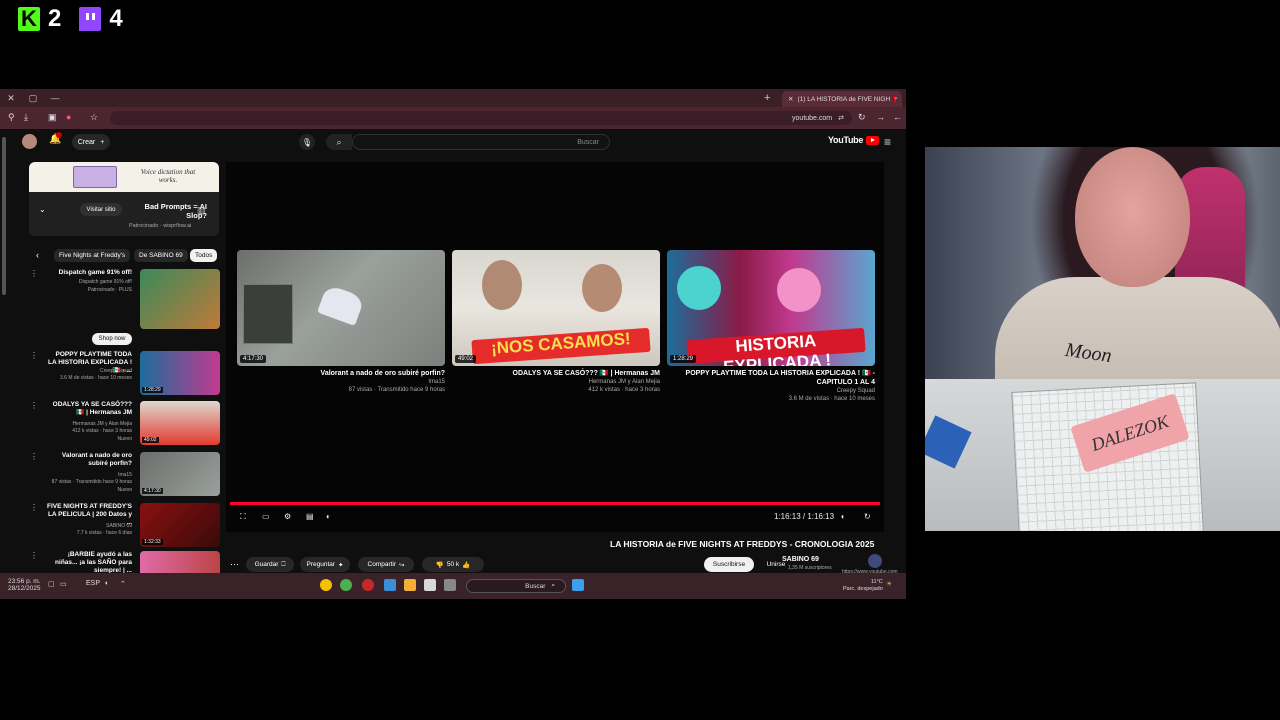 The height and width of the screenshot is (720, 1280). What do you see at coordinates (26, 117) in the screenshot?
I see `downloads-icon: ⤓` at bounding box center [26, 117].